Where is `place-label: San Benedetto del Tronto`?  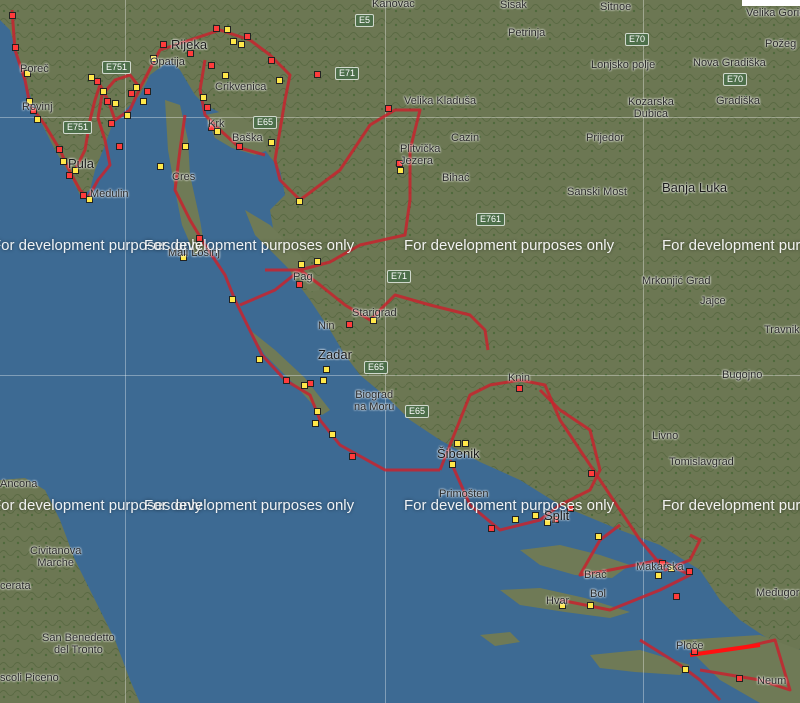
place-label: San Benedetto del Tronto is located at coordinates (78, 644).